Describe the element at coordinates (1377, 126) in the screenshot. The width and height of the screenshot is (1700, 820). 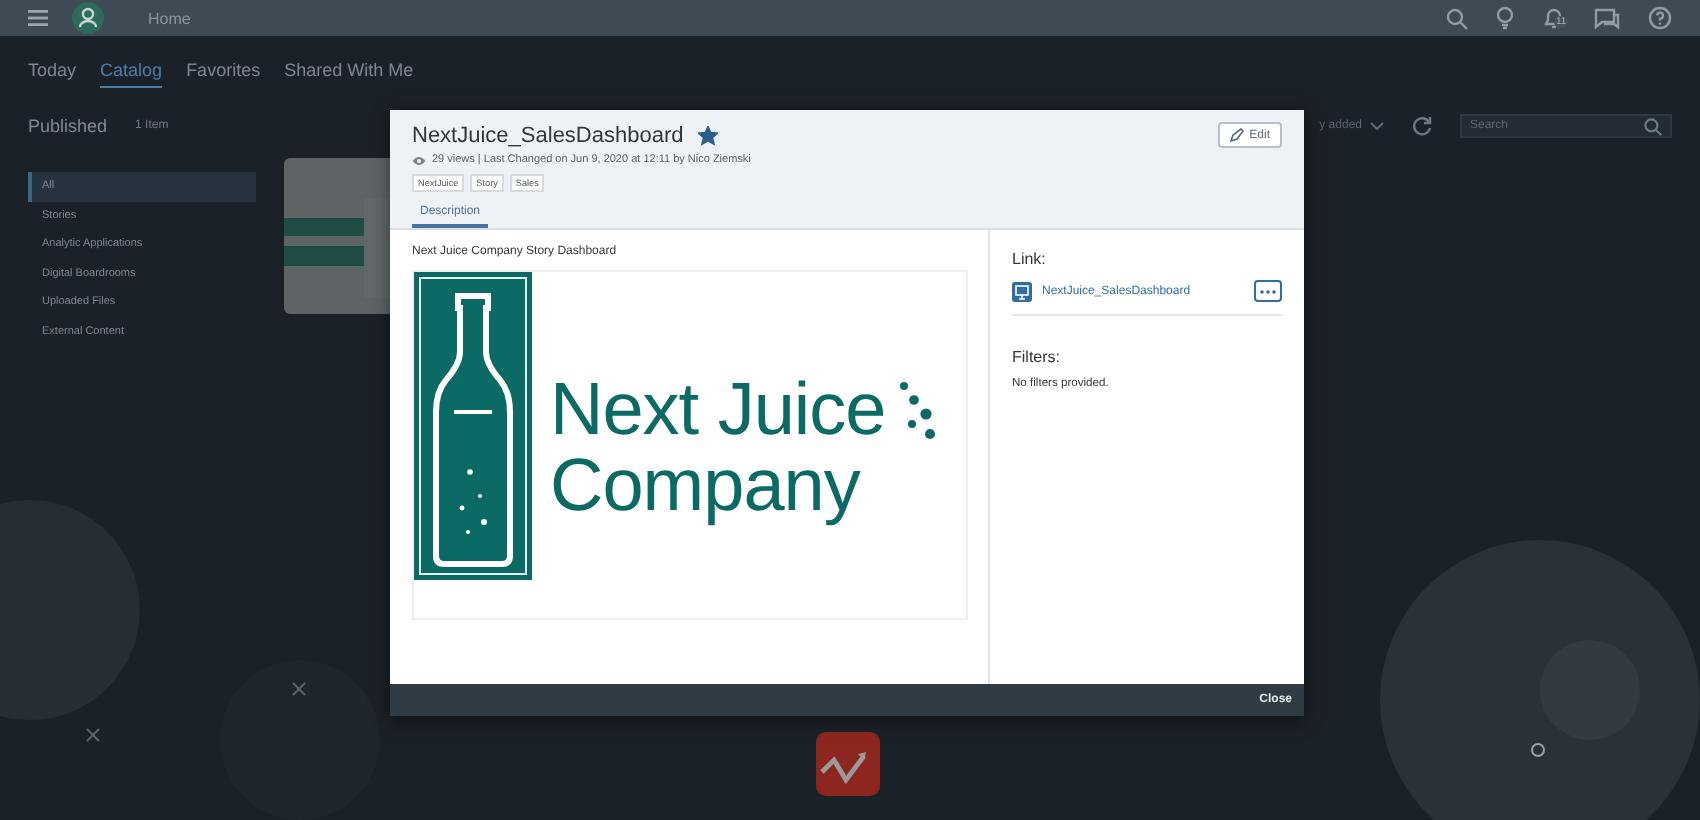
I see `caret-icon` at that location.